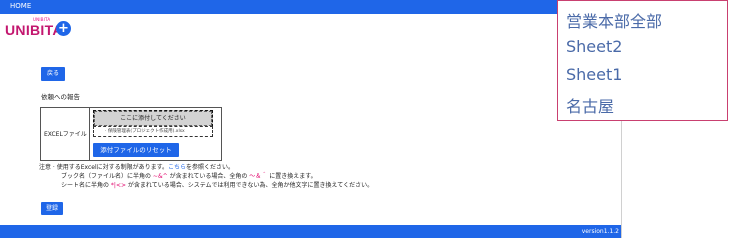  I want to click on note-1-suffix: を参照ください。, so click(210, 167).